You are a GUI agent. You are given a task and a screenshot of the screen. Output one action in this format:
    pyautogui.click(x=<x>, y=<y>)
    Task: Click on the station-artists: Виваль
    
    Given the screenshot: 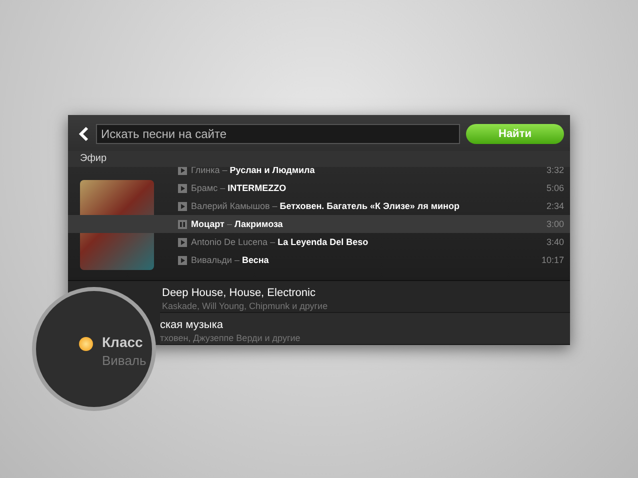 What is the action you would take?
    pyautogui.click(x=124, y=360)
    